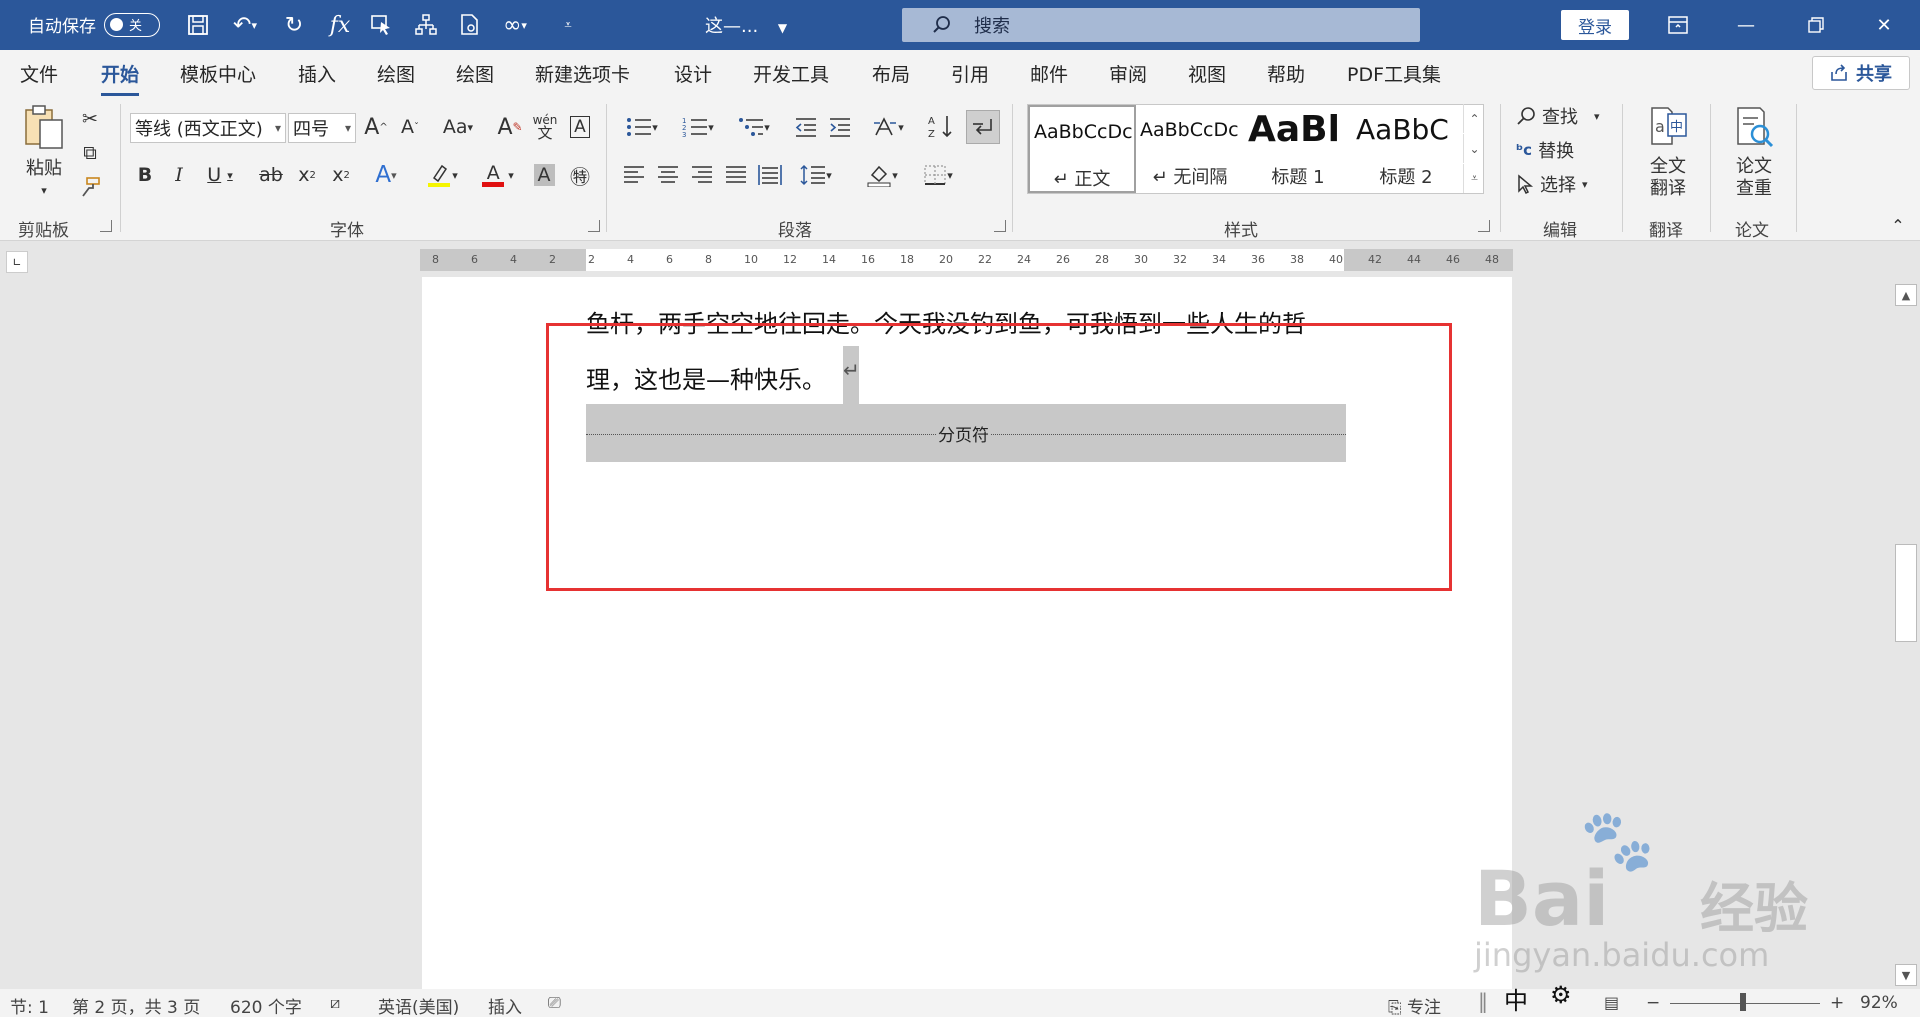 The width and height of the screenshot is (1920, 1017). I want to click on zoom-in-button: +, so click(1837, 1003).